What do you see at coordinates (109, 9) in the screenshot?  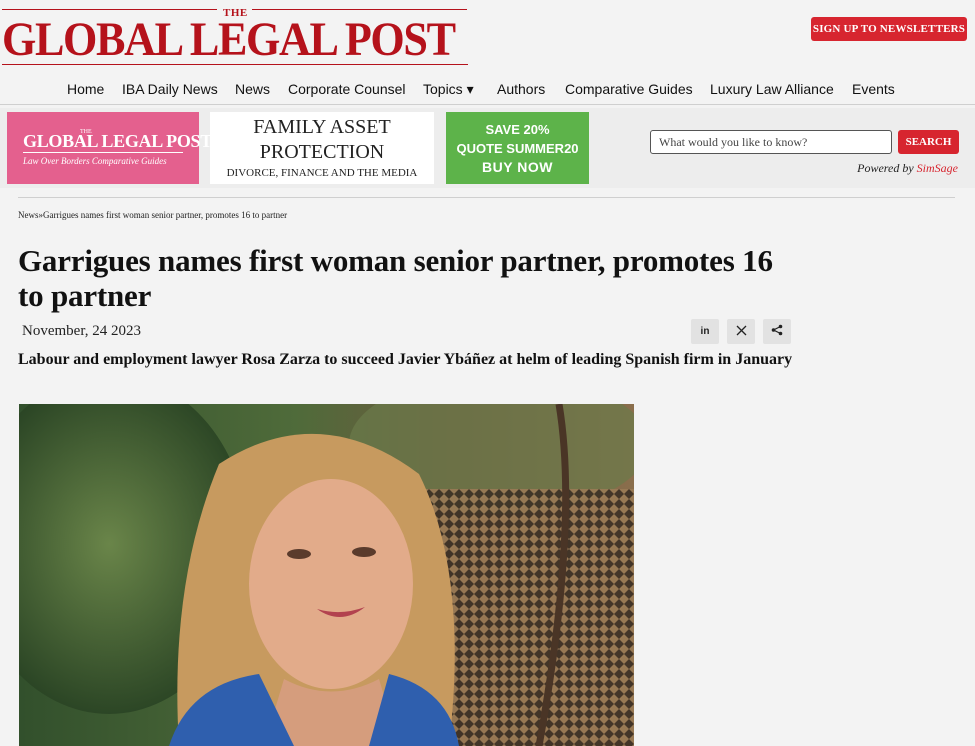 I see `logo-rule-left` at bounding box center [109, 9].